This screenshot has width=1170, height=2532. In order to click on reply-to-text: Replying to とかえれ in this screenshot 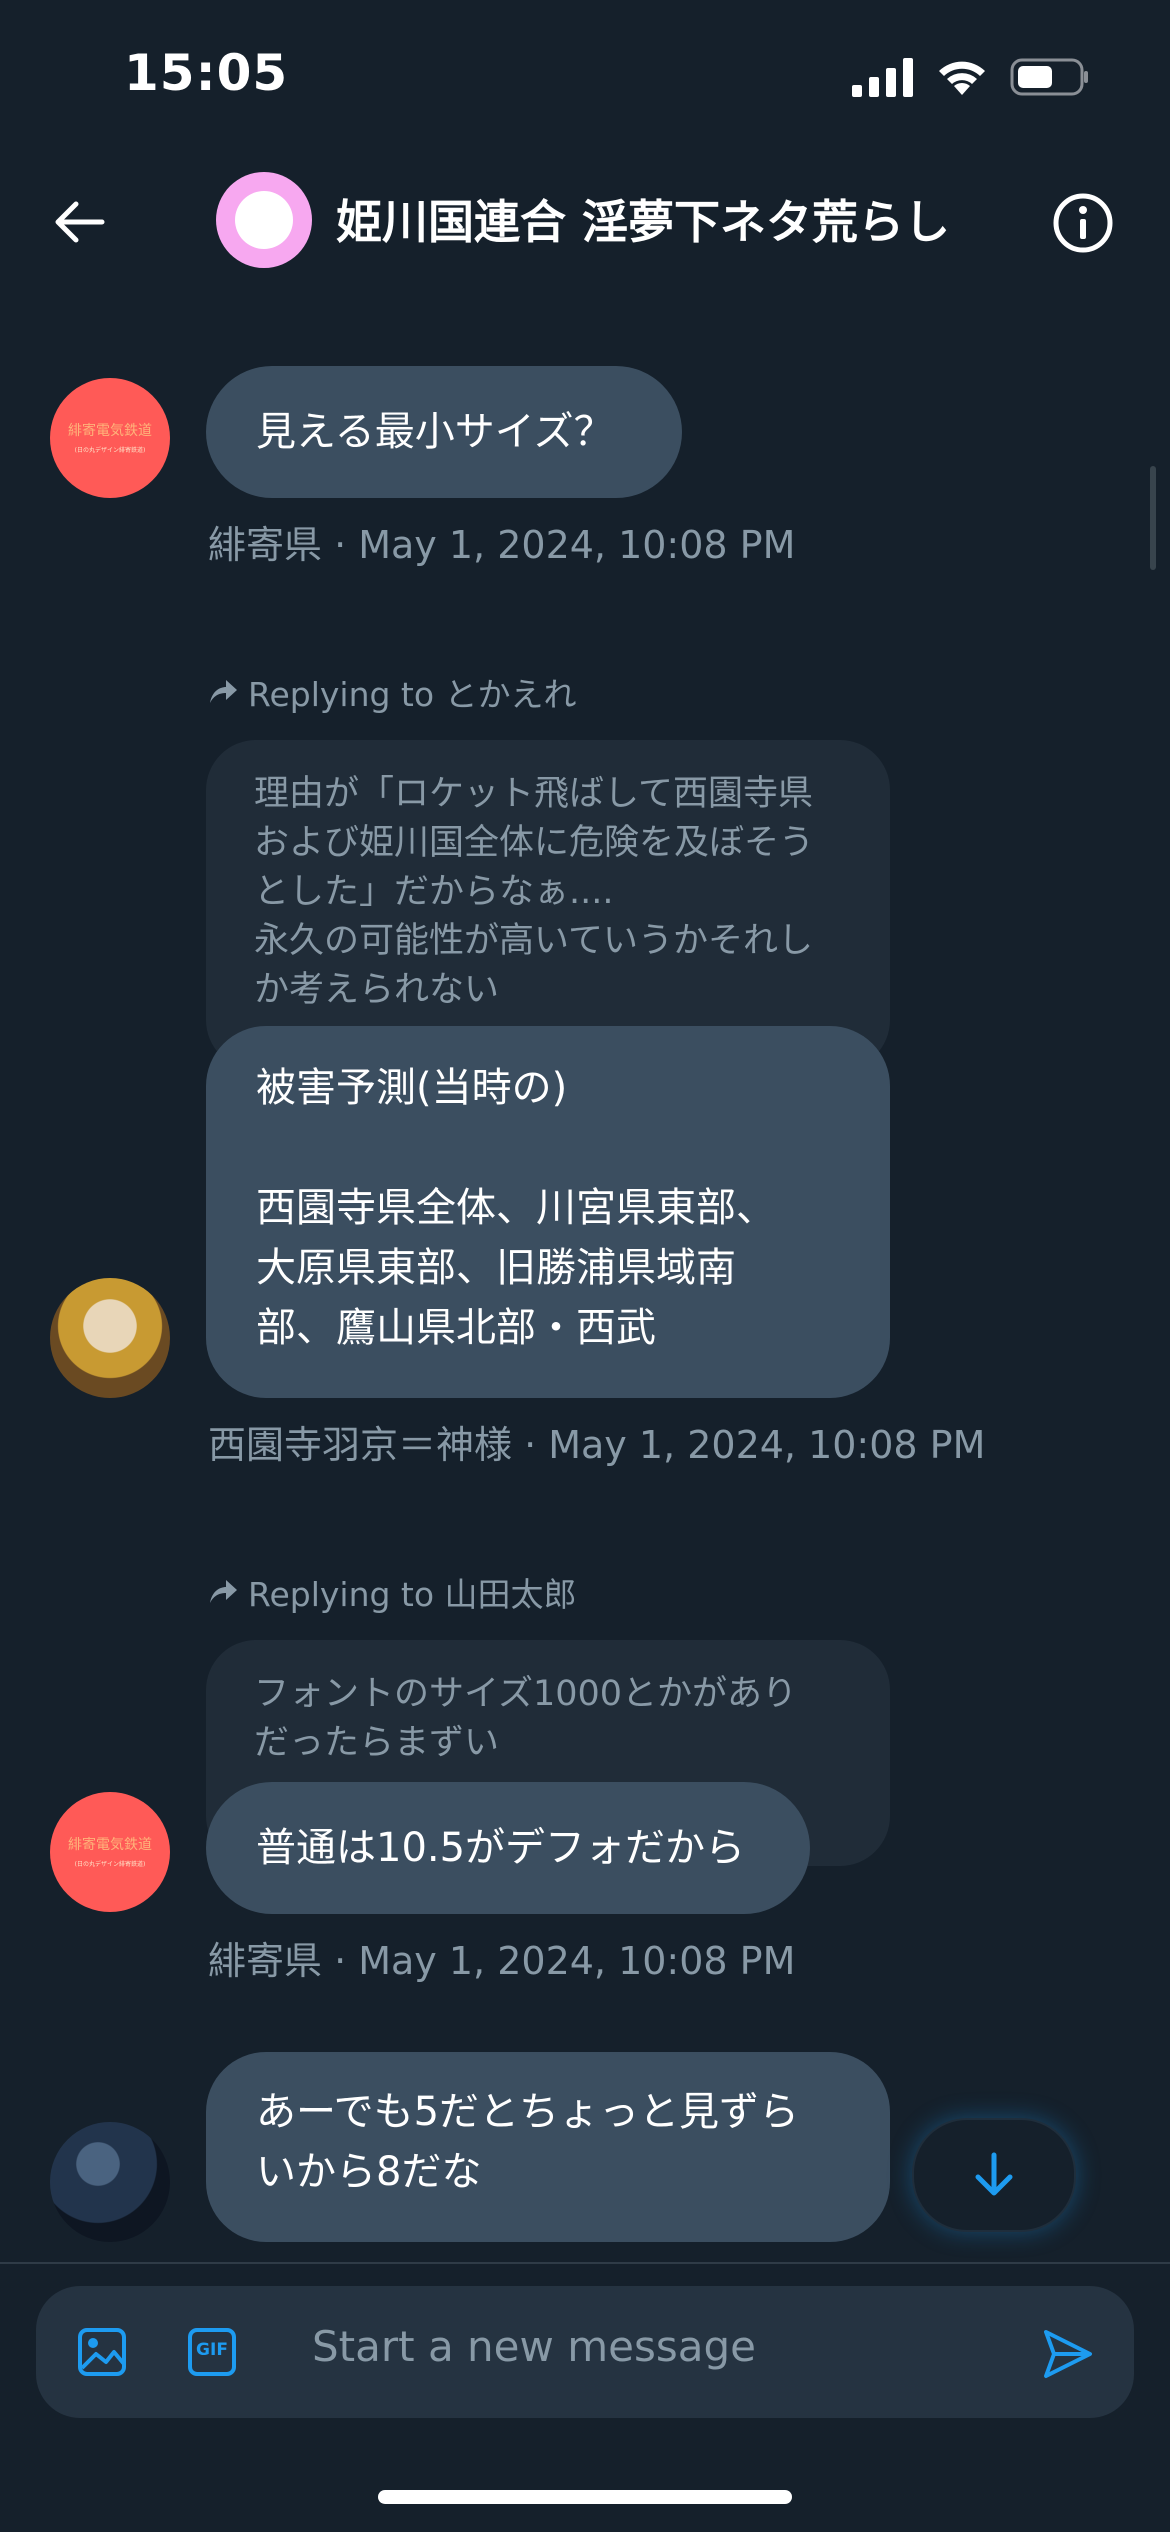, I will do `click(412, 694)`.